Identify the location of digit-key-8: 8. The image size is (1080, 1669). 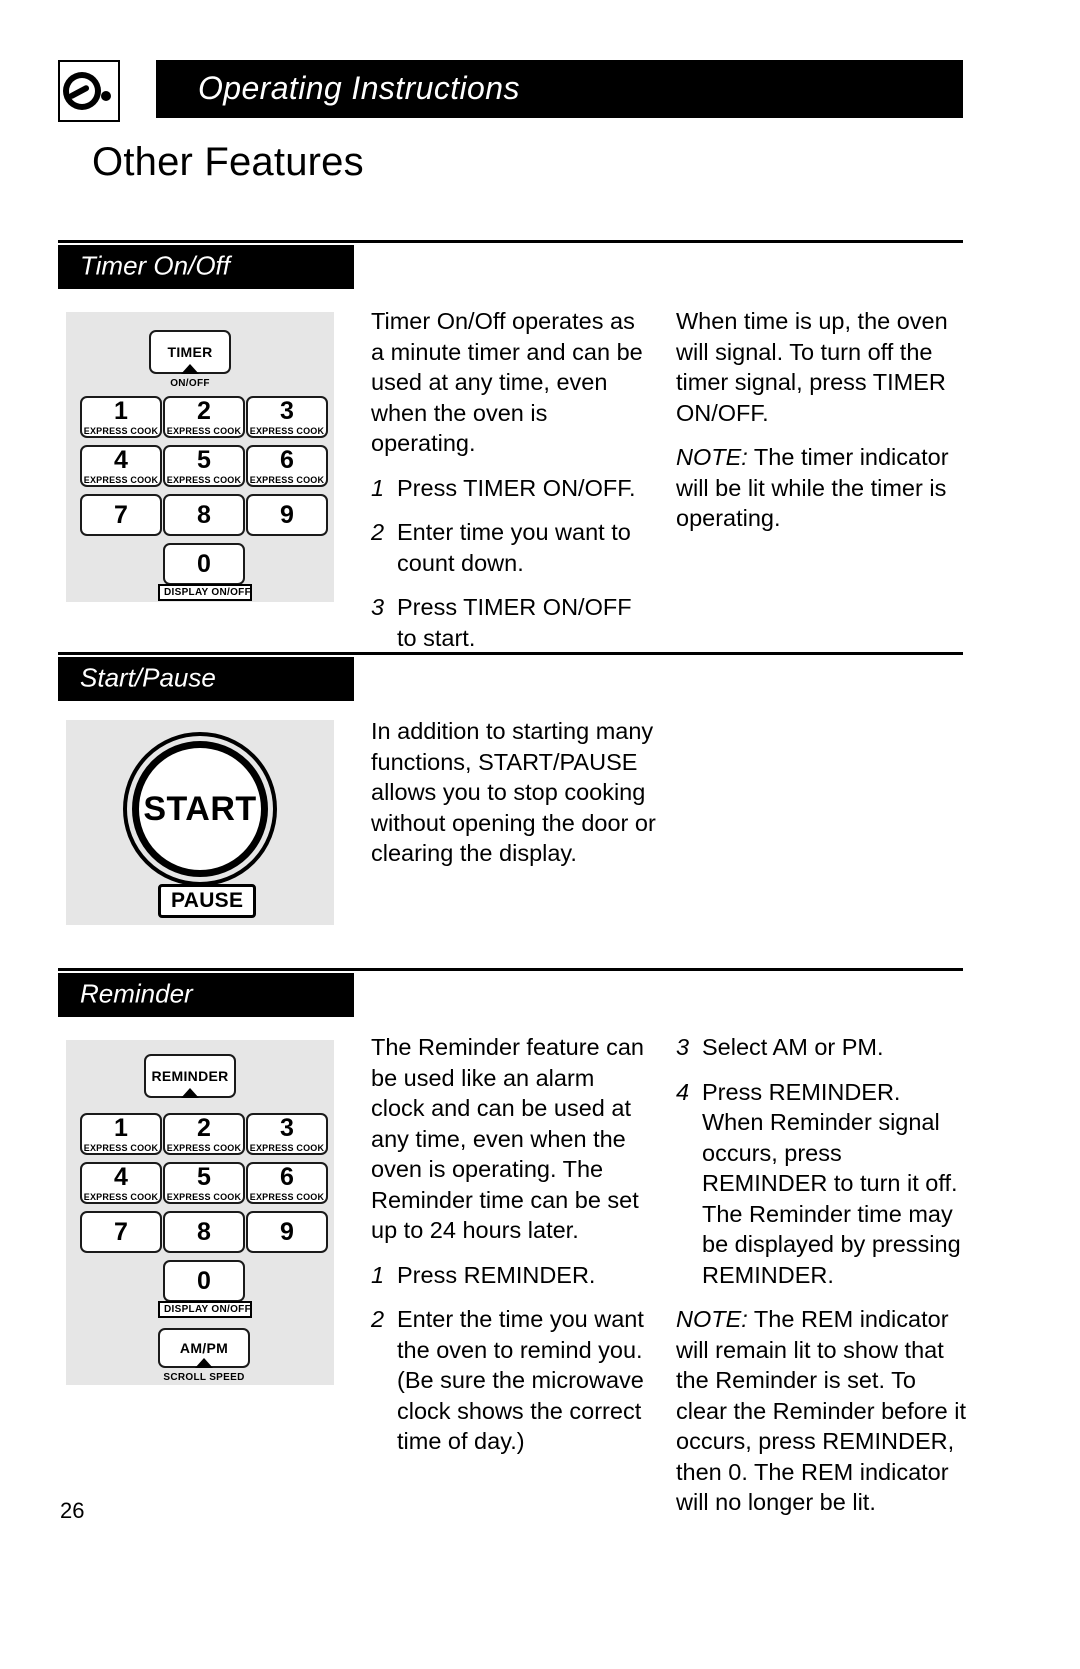
(204, 515).